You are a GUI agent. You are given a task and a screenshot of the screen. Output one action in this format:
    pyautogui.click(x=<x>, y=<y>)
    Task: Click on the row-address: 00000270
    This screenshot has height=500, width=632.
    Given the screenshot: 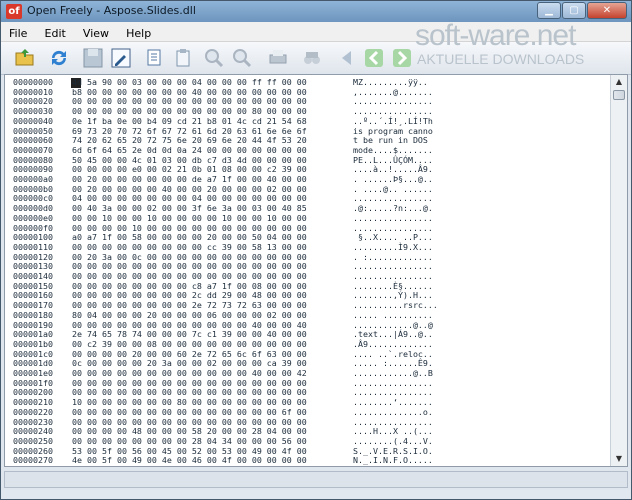 What is the action you would take?
    pyautogui.click(x=33, y=460)
    